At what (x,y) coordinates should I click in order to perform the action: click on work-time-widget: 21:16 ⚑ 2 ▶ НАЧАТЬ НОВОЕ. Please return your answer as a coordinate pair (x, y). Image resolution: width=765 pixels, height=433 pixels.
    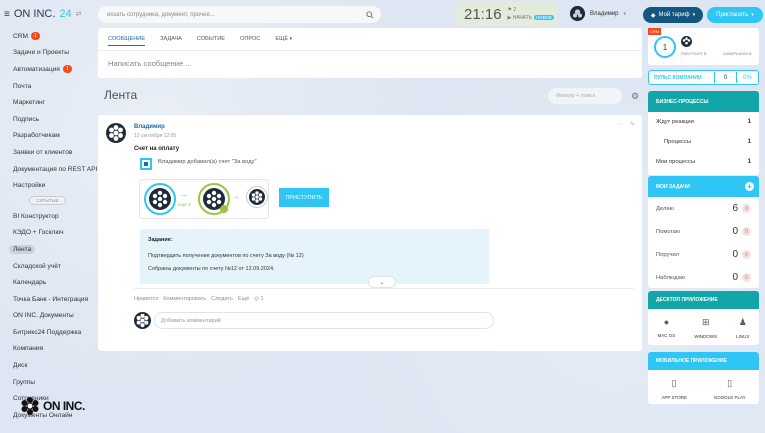
    Looking at the image, I should click on (506, 14).